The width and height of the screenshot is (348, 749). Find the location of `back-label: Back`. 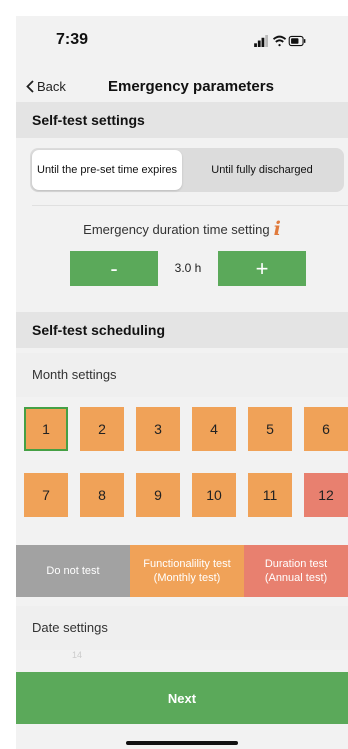

back-label: Back is located at coordinates (51, 86).